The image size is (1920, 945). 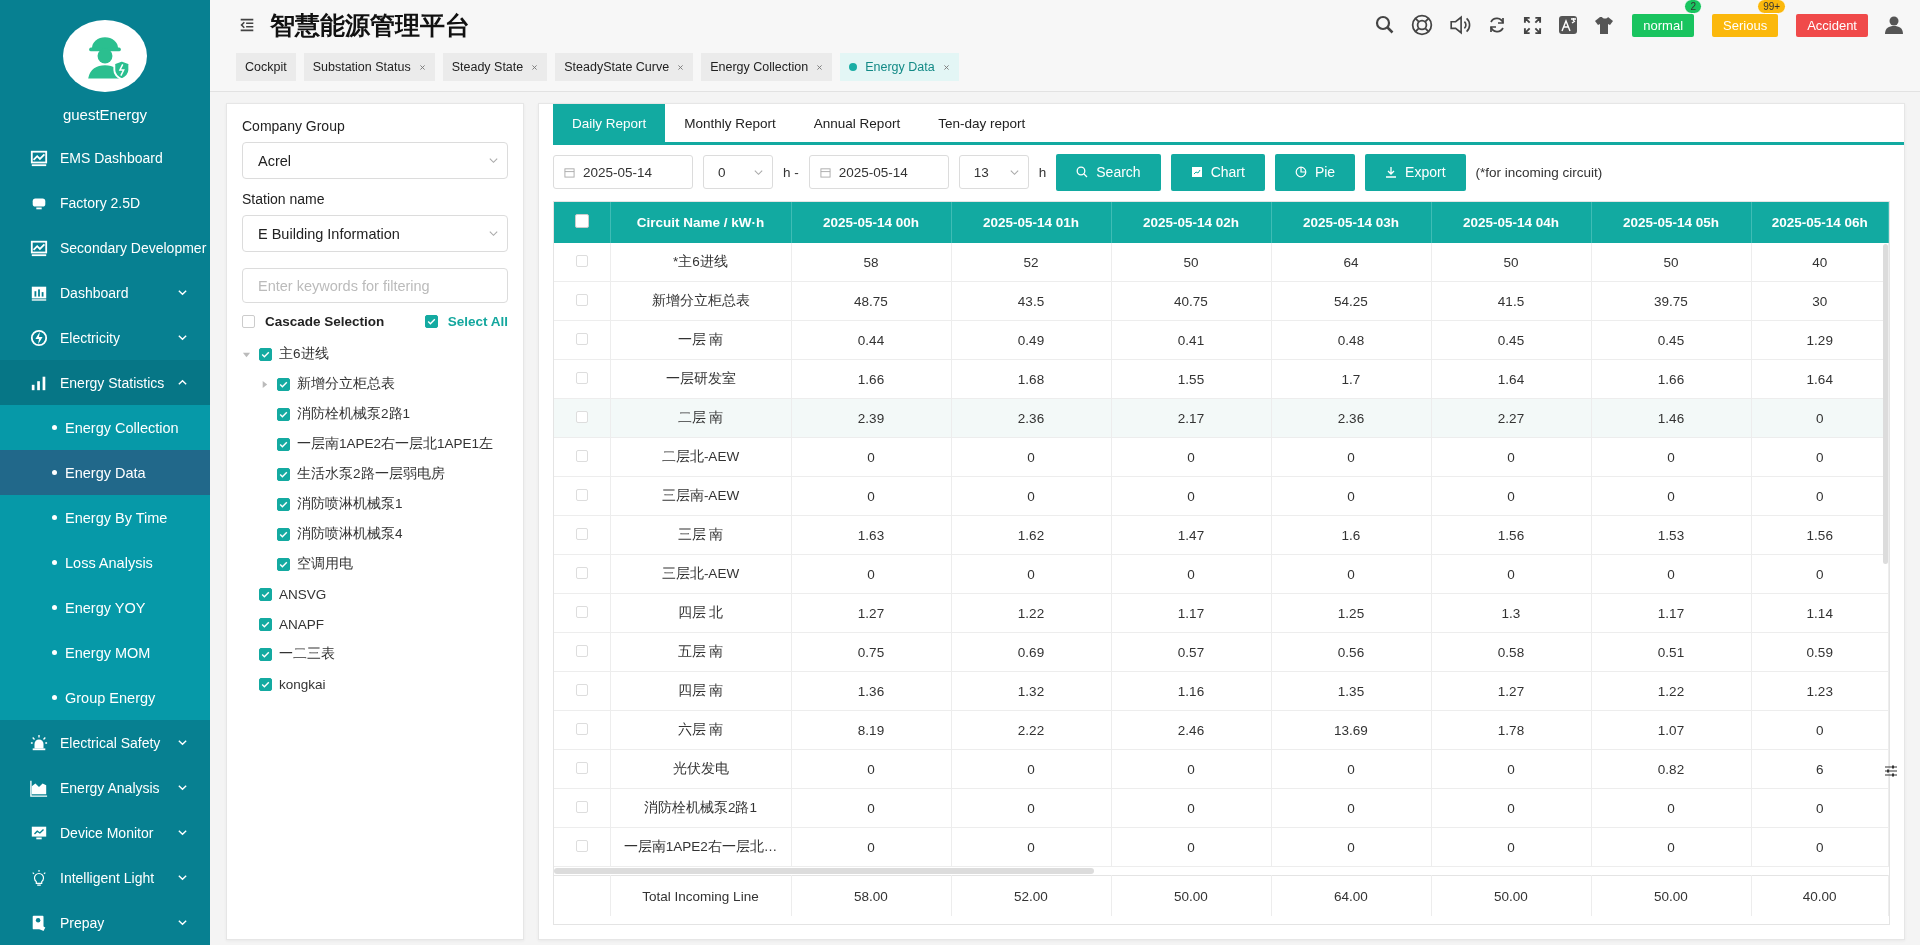 What do you see at coordinates (857, 123) in the screenshot?
I see `report-tab: Annual Report` at bounding box center [857, 123].